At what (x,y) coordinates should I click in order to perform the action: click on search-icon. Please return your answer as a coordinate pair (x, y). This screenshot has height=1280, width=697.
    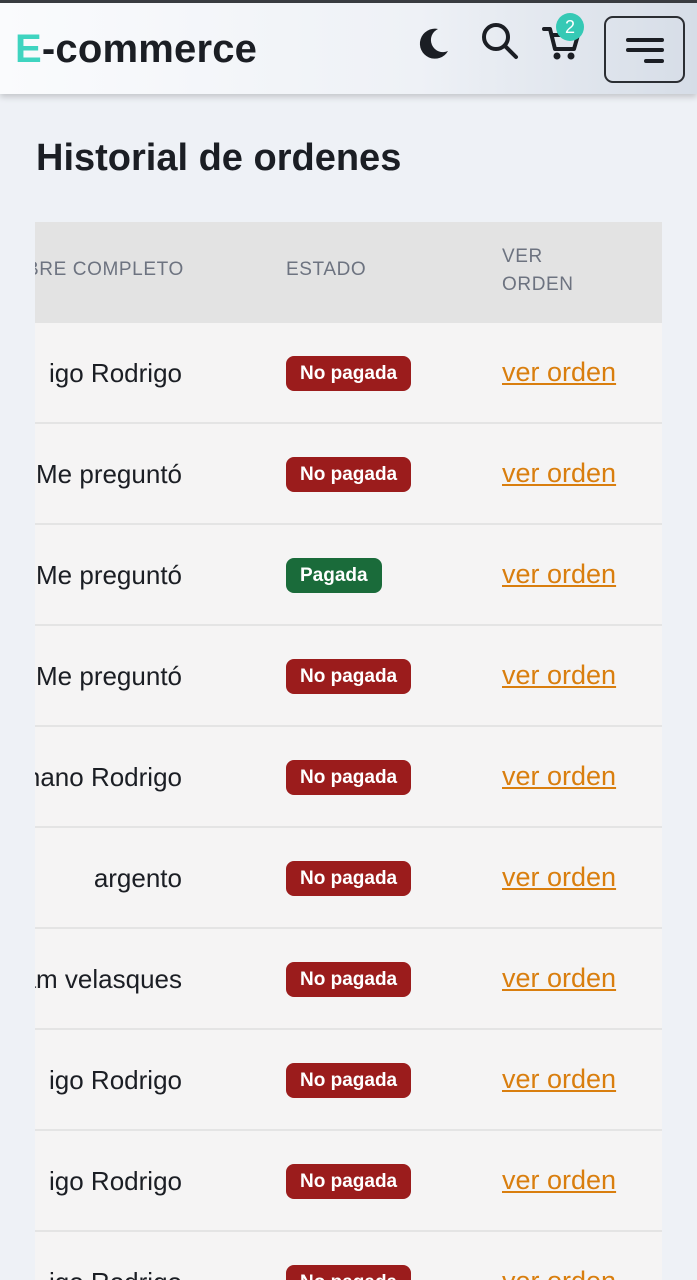
    Looking at the image, I should click on (500, 41).